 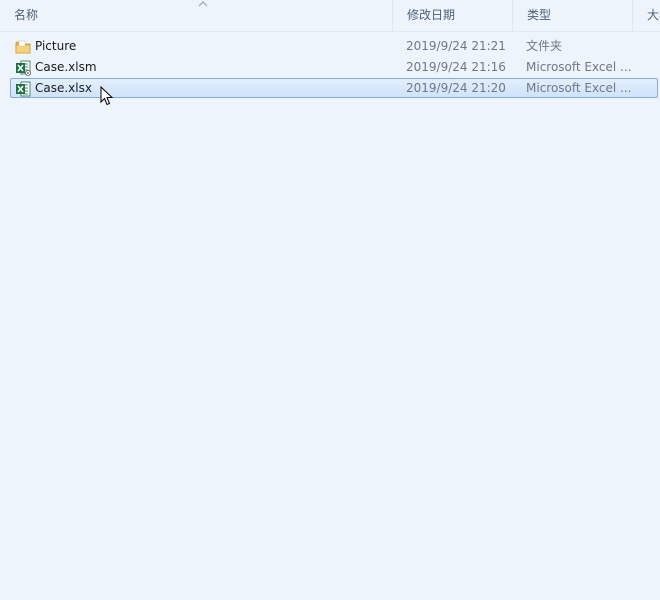 What do you see at coordinates (23, 89) in the screenshot?
I see `excel-file-icon` at bounding box center [23, 89].